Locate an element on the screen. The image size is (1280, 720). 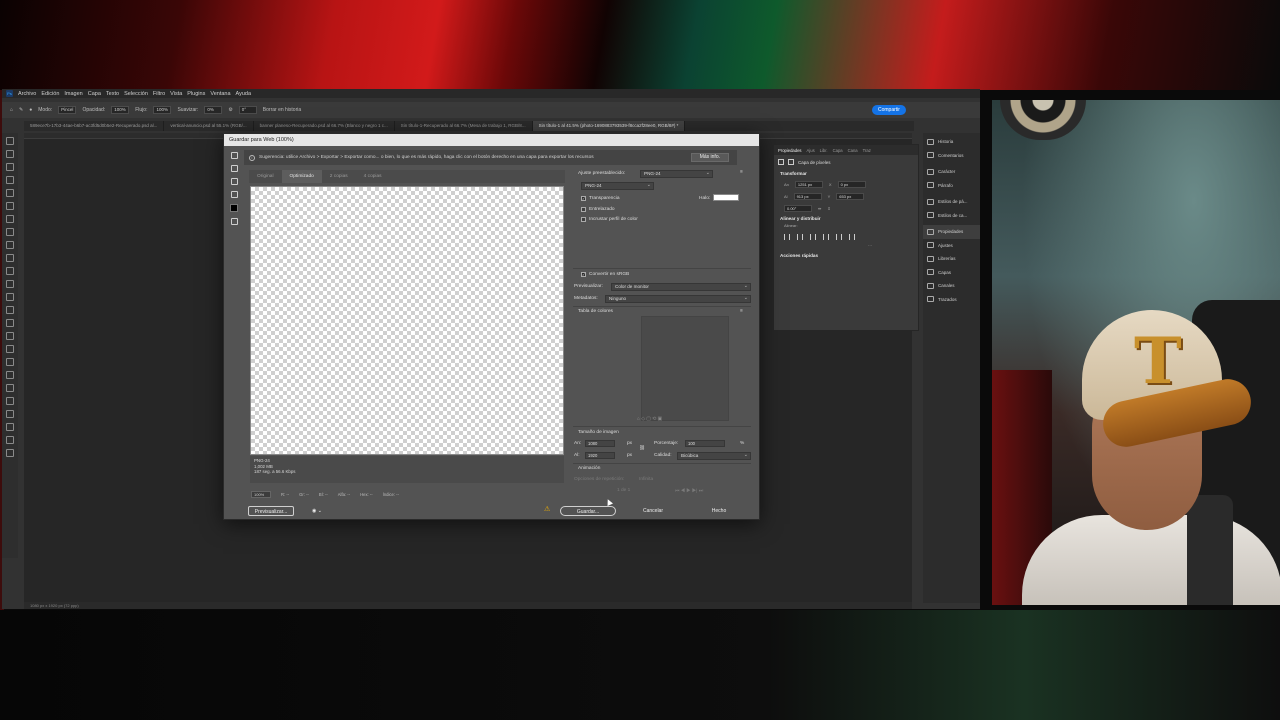
screen-mode-icon is located at coordinates (10, 453).